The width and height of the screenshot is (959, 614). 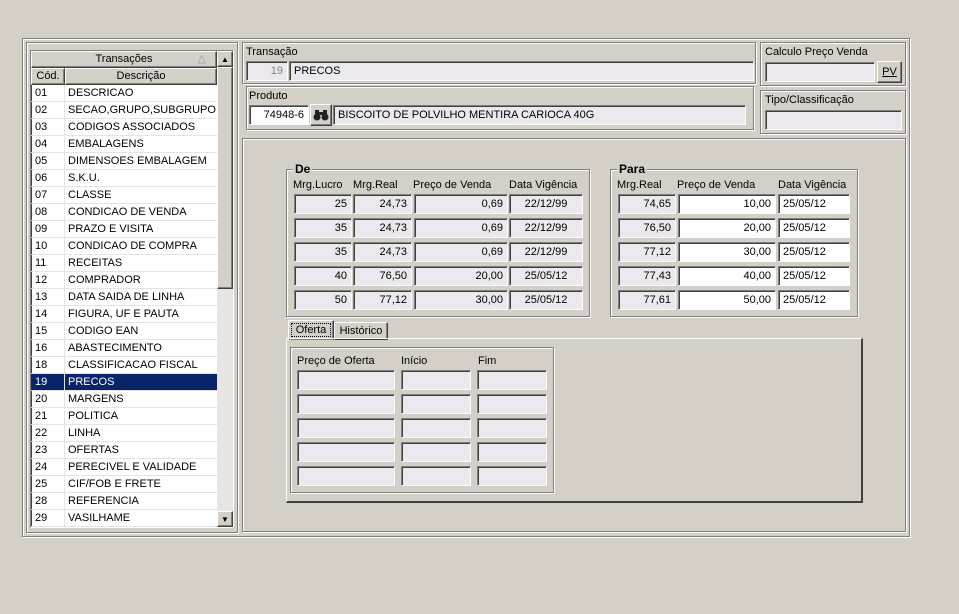 I want to click on scroll-thumb, so click(x=225, y=178).